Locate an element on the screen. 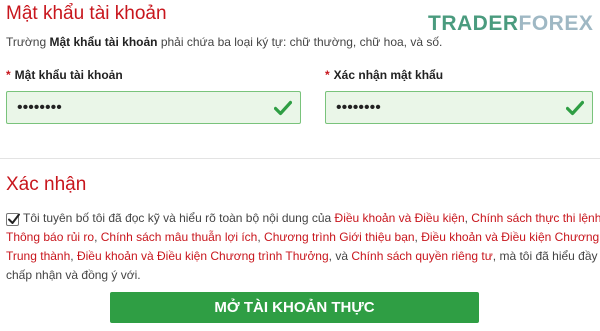 The image size is (600, 331). password-label-text: Mật khẩu tài khoản is located at coordinates (68, 75).